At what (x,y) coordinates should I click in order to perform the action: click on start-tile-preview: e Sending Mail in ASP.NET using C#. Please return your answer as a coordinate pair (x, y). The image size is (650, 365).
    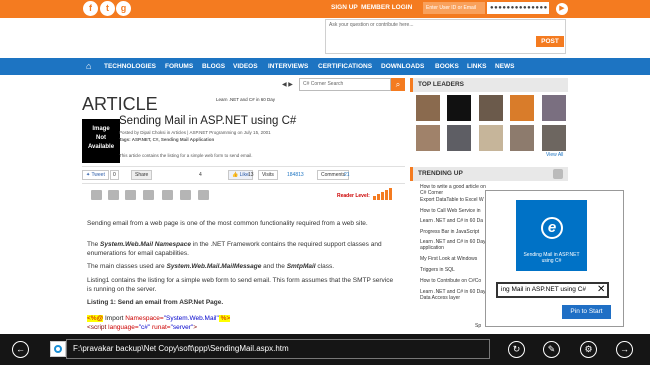
    Looking at the image, I should click on (551, 235).